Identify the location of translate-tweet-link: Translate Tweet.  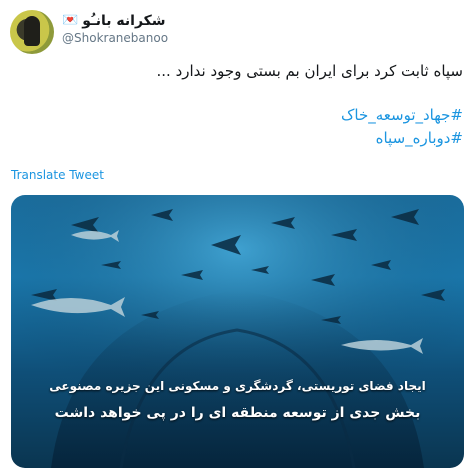
(57, 175).